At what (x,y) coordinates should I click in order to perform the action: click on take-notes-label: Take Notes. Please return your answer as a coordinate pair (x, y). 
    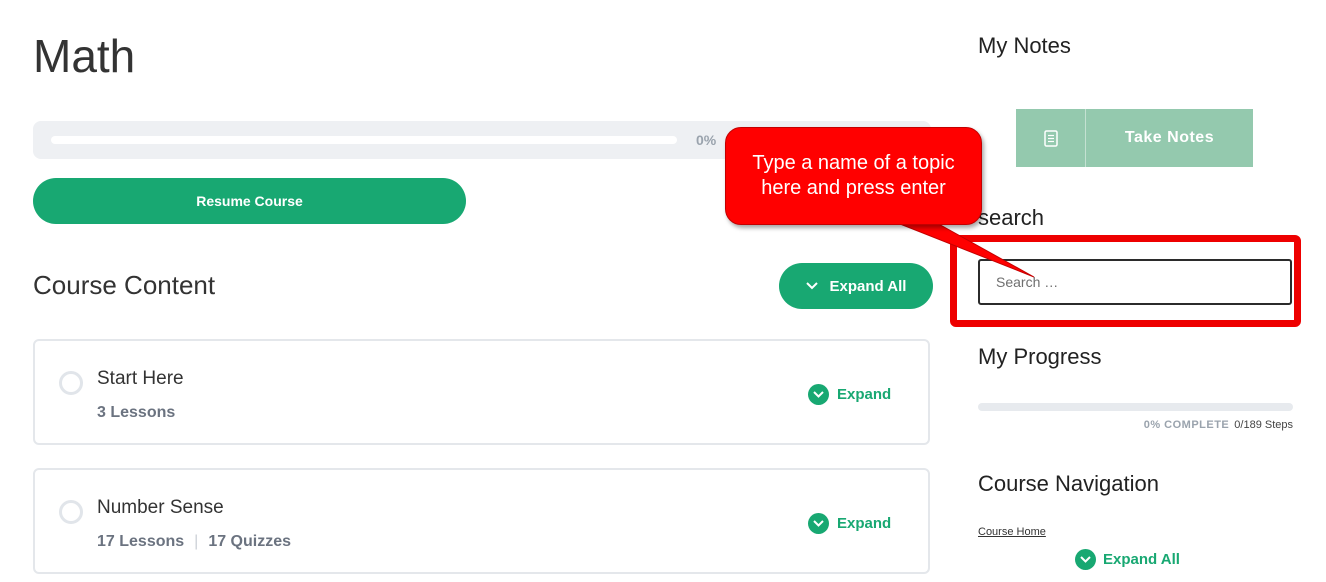
    Looking at the image, I should click on (1169, 137).